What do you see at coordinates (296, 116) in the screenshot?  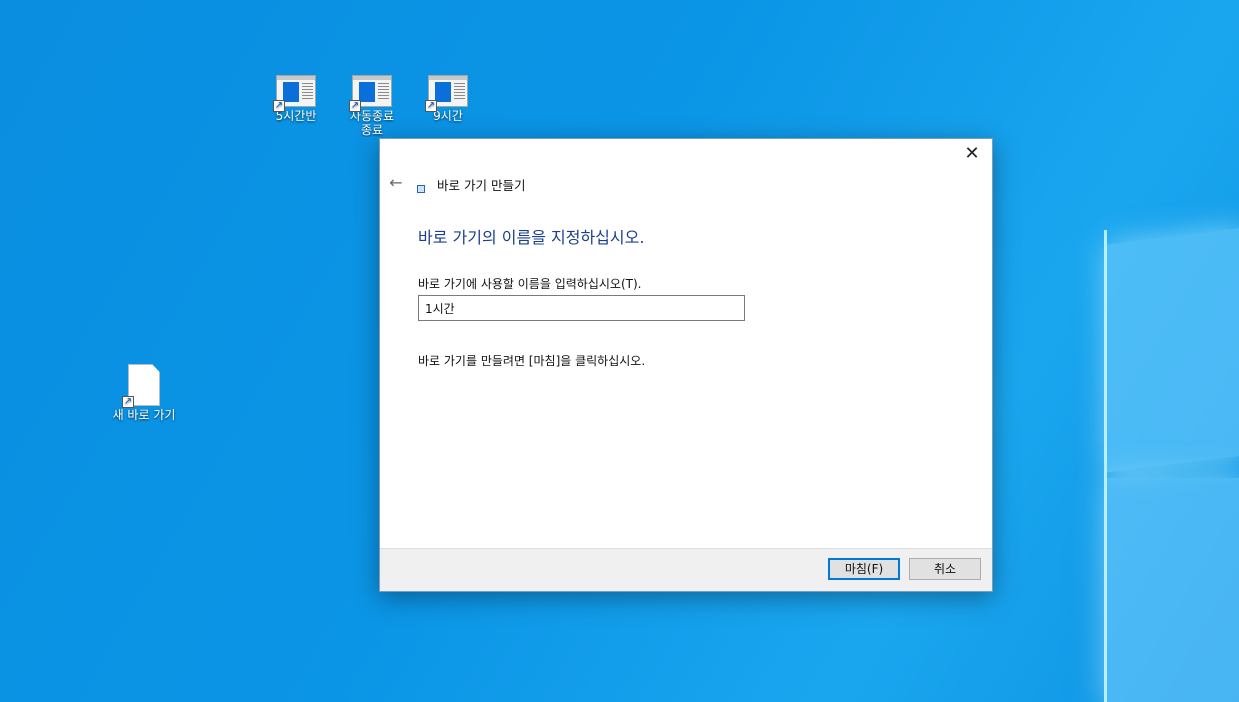 I see `desktop-icon-label: 5시간반` at bounding box center [296, 116].